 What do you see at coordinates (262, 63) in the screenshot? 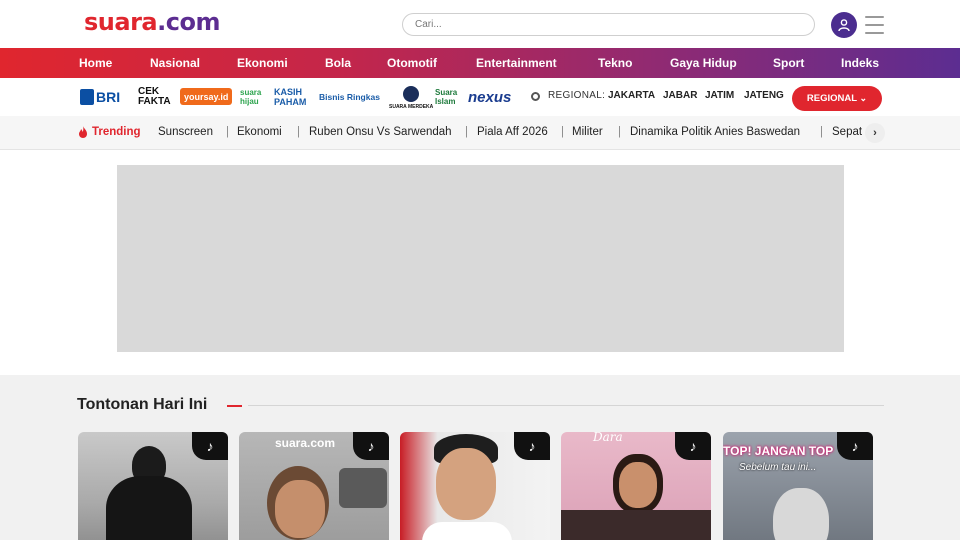
I see `nav-item-ekonomi: Ekonomi` at bounding box center [262, 63].